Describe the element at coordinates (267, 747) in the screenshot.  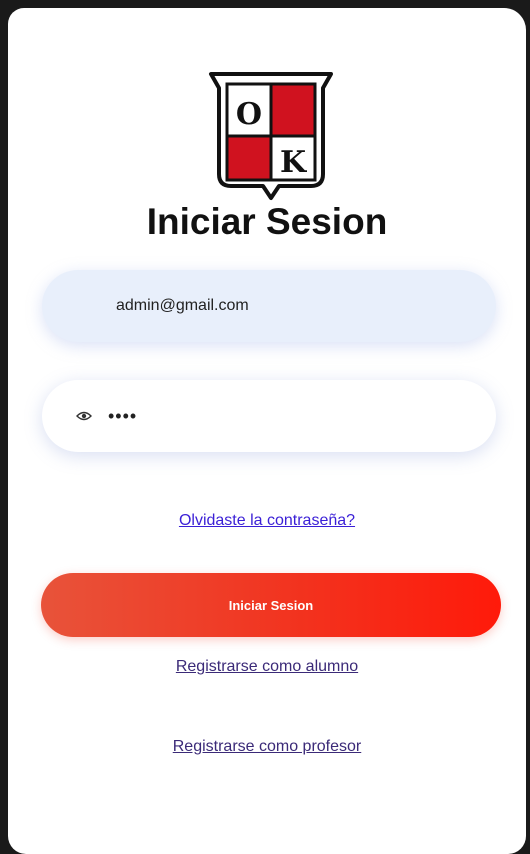
I see `register-teacher-link: Registrarse como profesor` at that location.